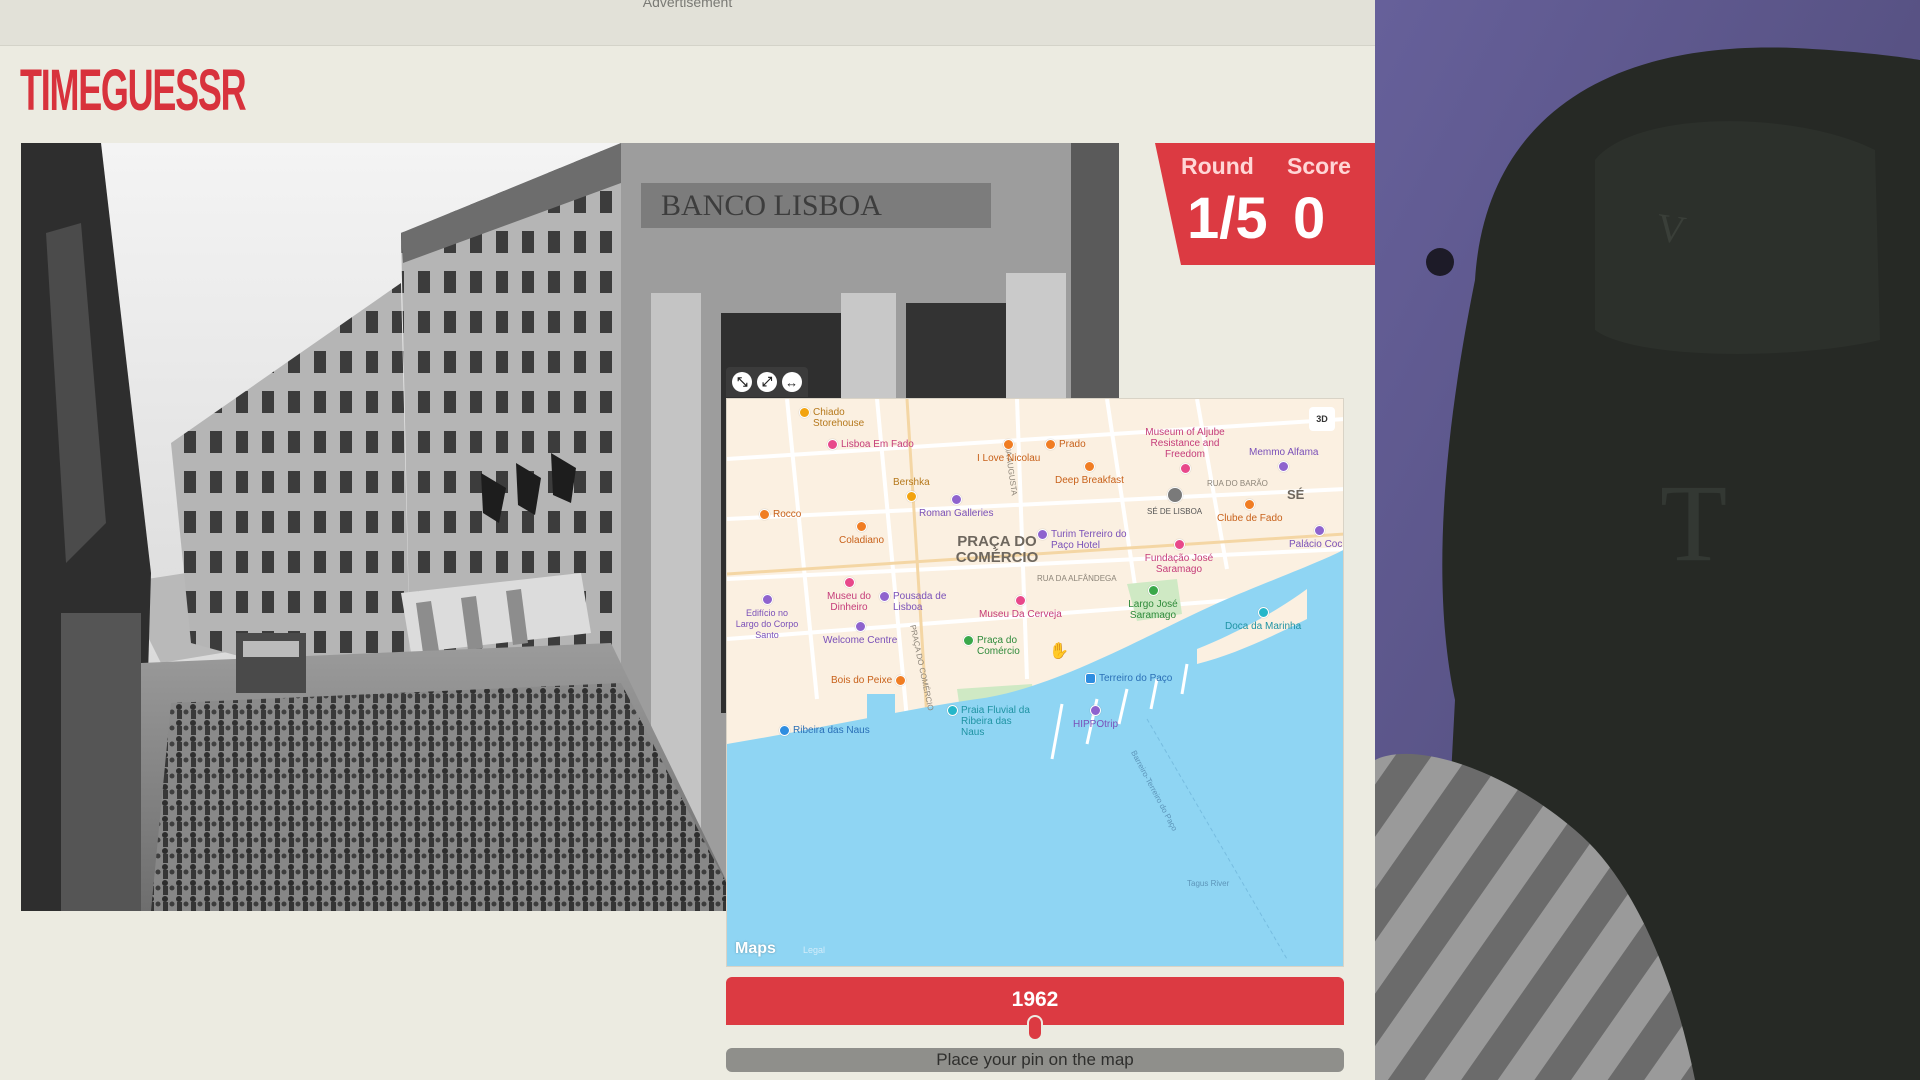 Image resolution: width=1920 pixels, height=1080 pixels. What do you see at coordinates (824, 730) in the screenshot?
I see `map-poi: Ribeira das Naus` at bounding box center [824, 730].